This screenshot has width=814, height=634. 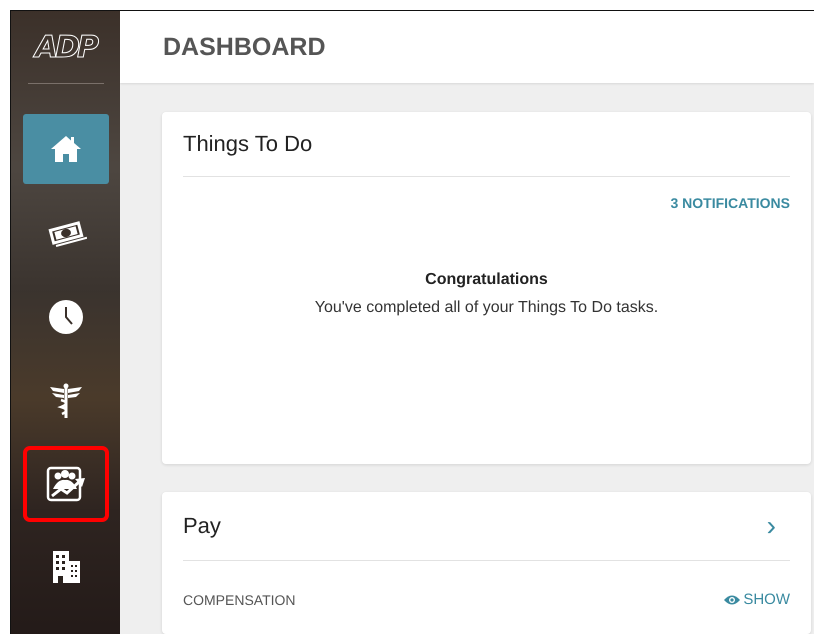 I want to click on chevron-button: ›, so click(x=778, y=526).